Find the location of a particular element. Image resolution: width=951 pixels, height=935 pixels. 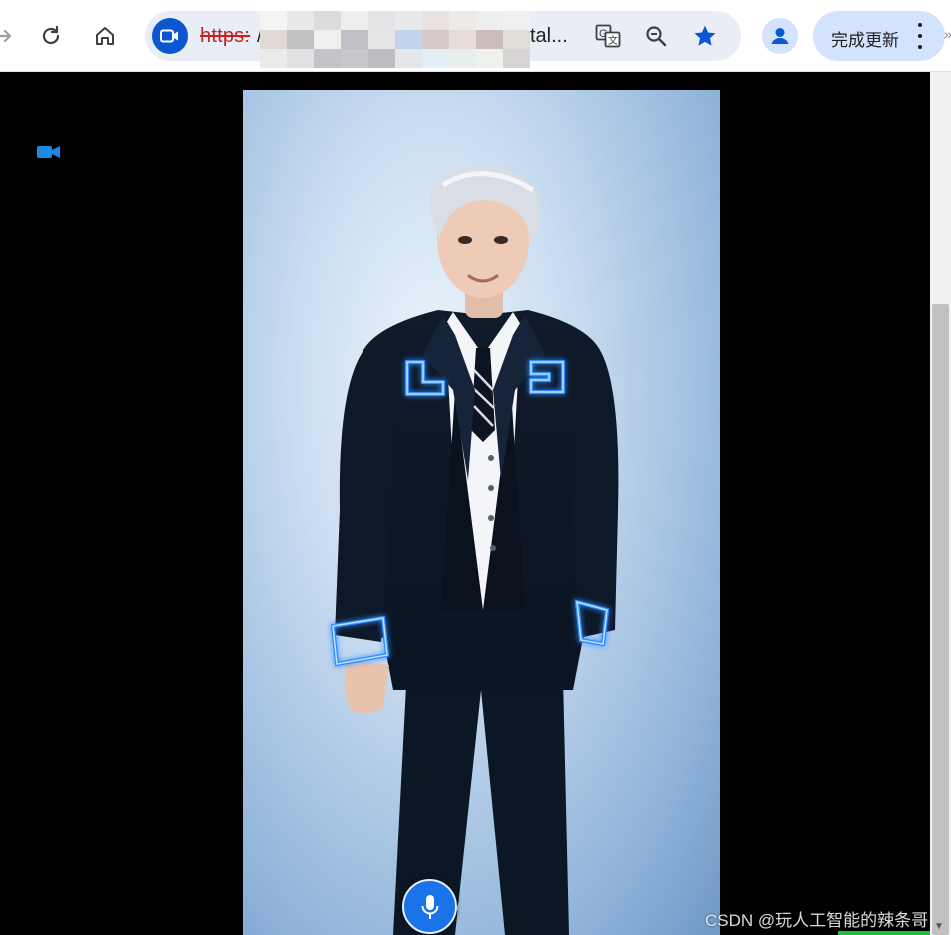

scroll-down-arrow-icon: ▼ is located at coordinates (939, 926).